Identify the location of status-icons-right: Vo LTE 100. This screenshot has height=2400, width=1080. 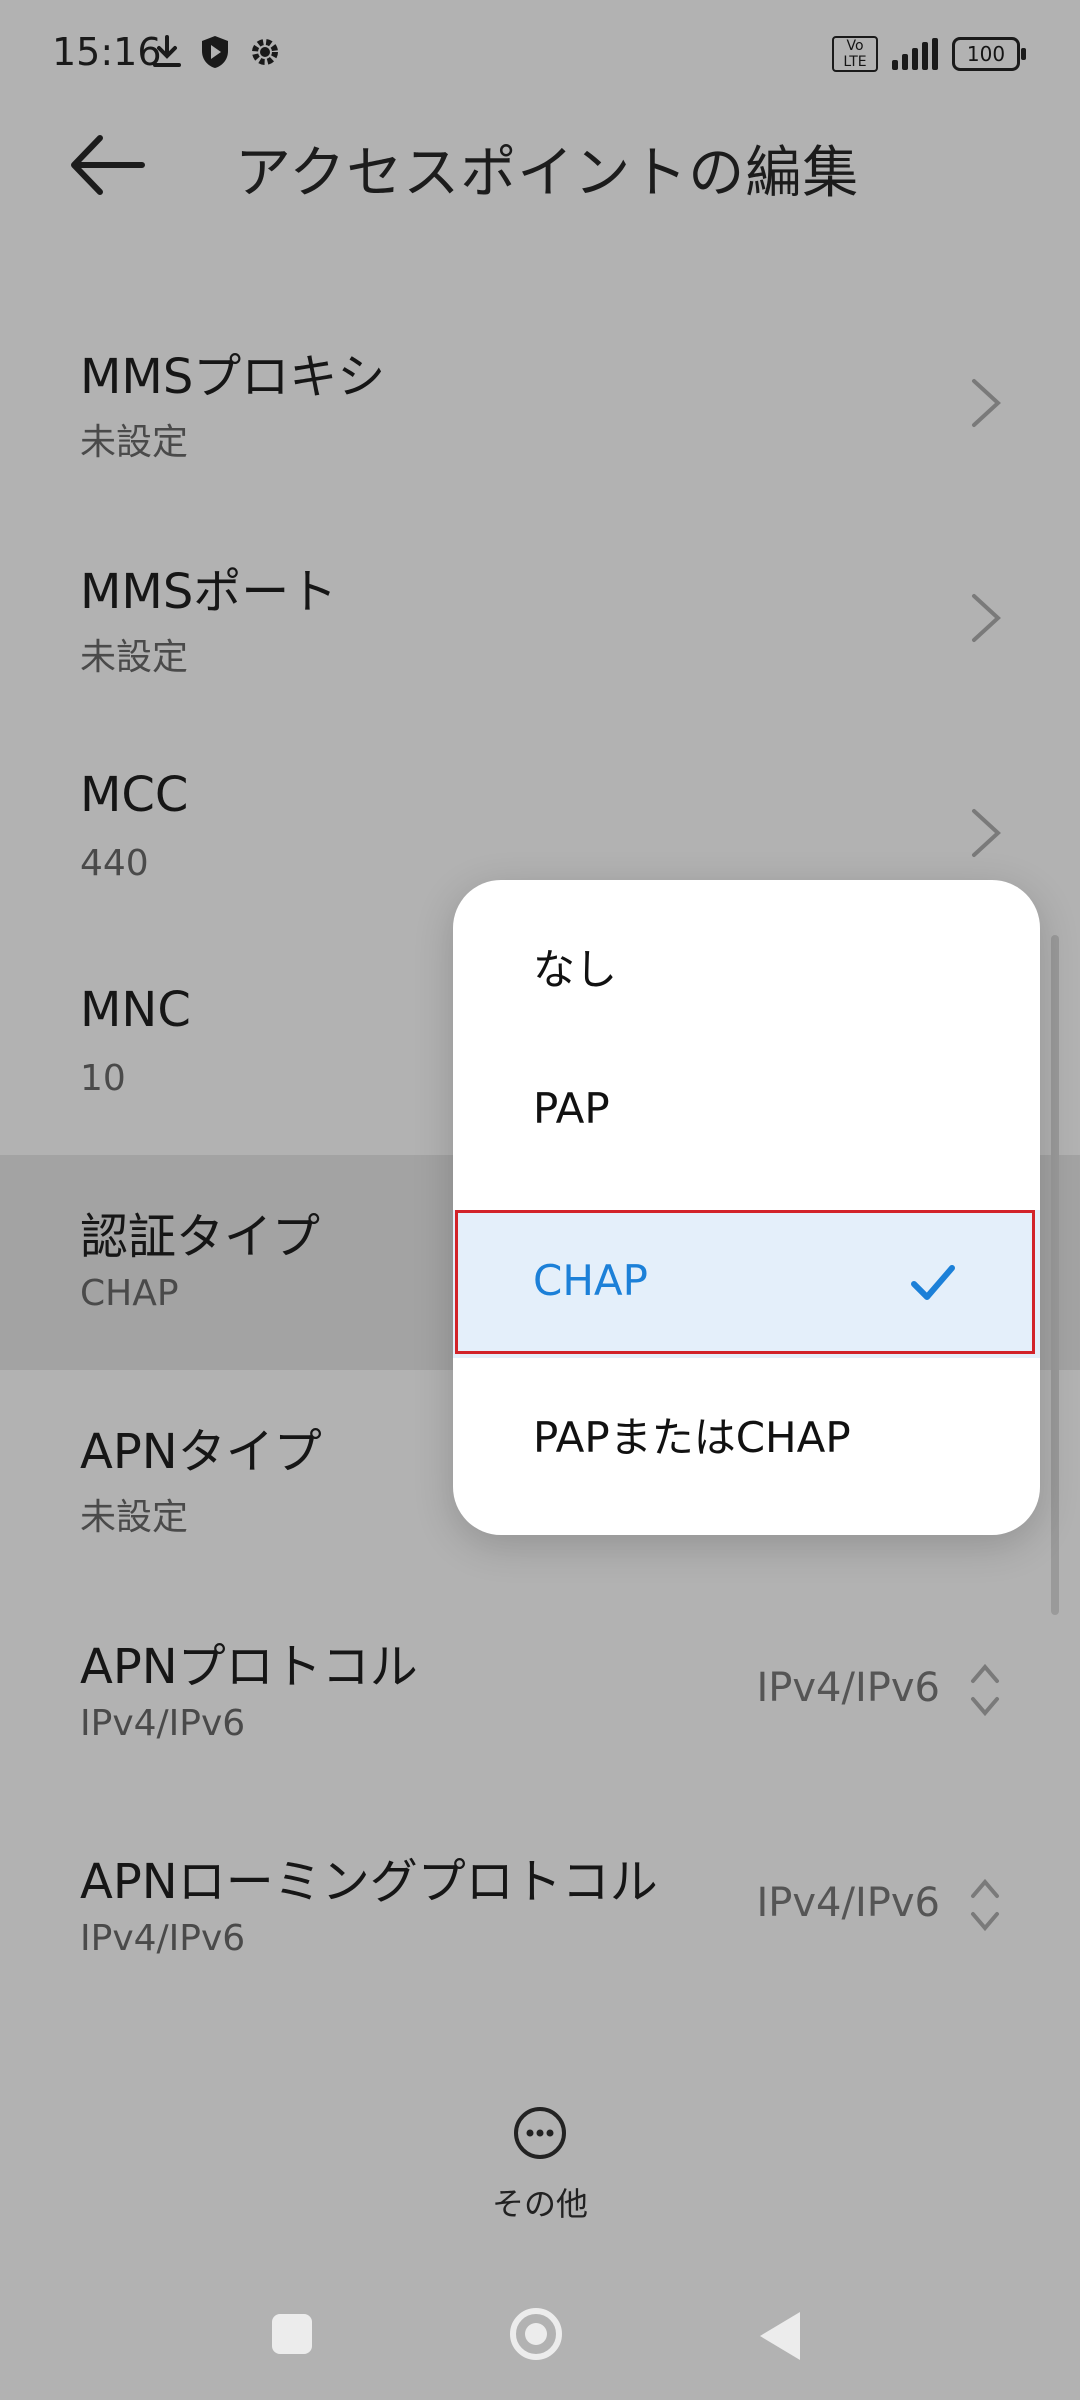
(929, 54).